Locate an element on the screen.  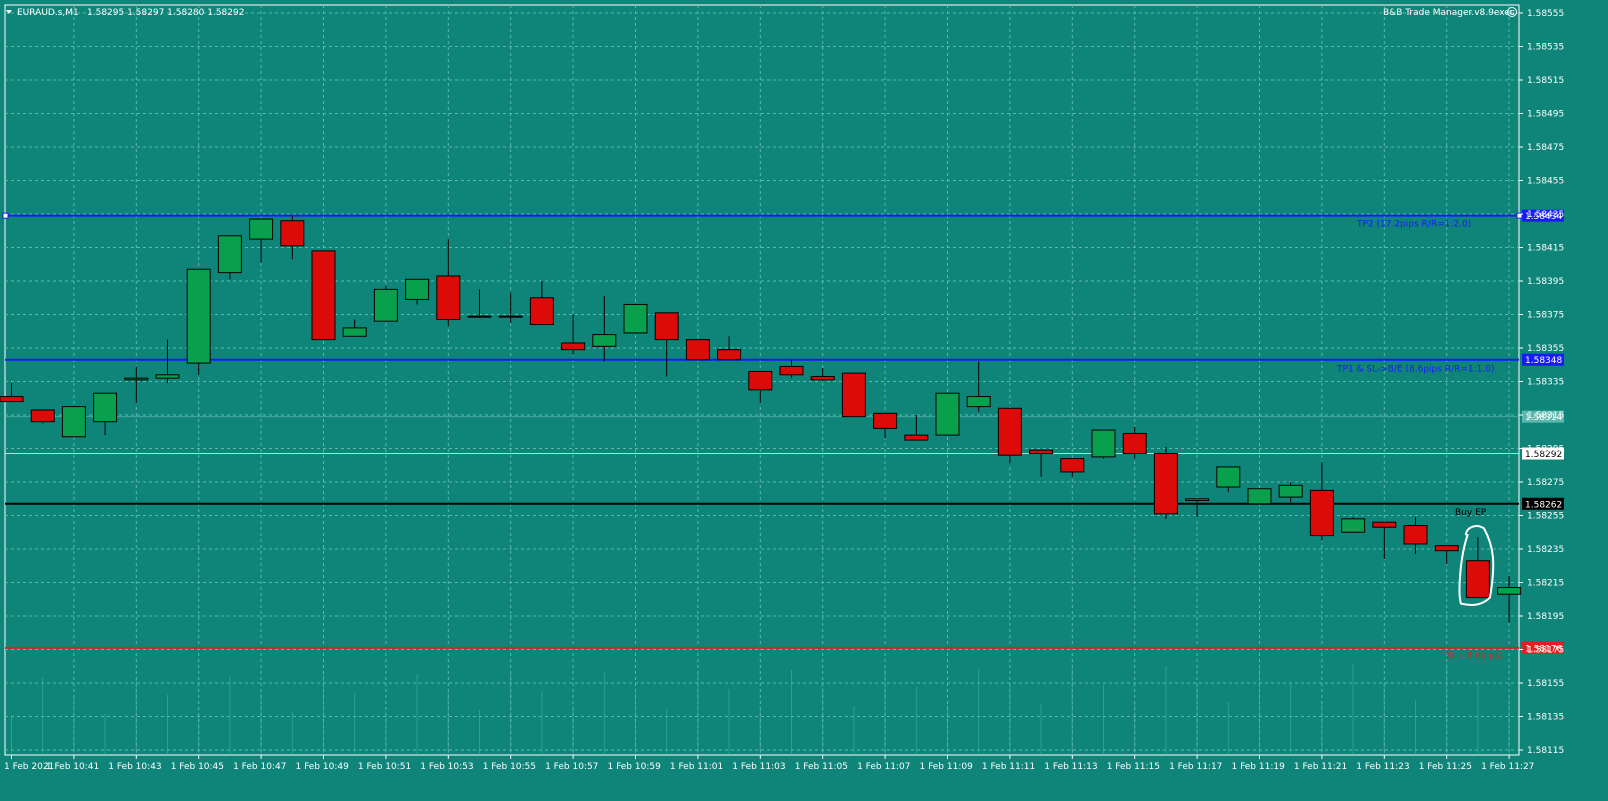
ea-name-label: B&B Trade Manager.v8.9exec is located at coordinates (1449, 13).